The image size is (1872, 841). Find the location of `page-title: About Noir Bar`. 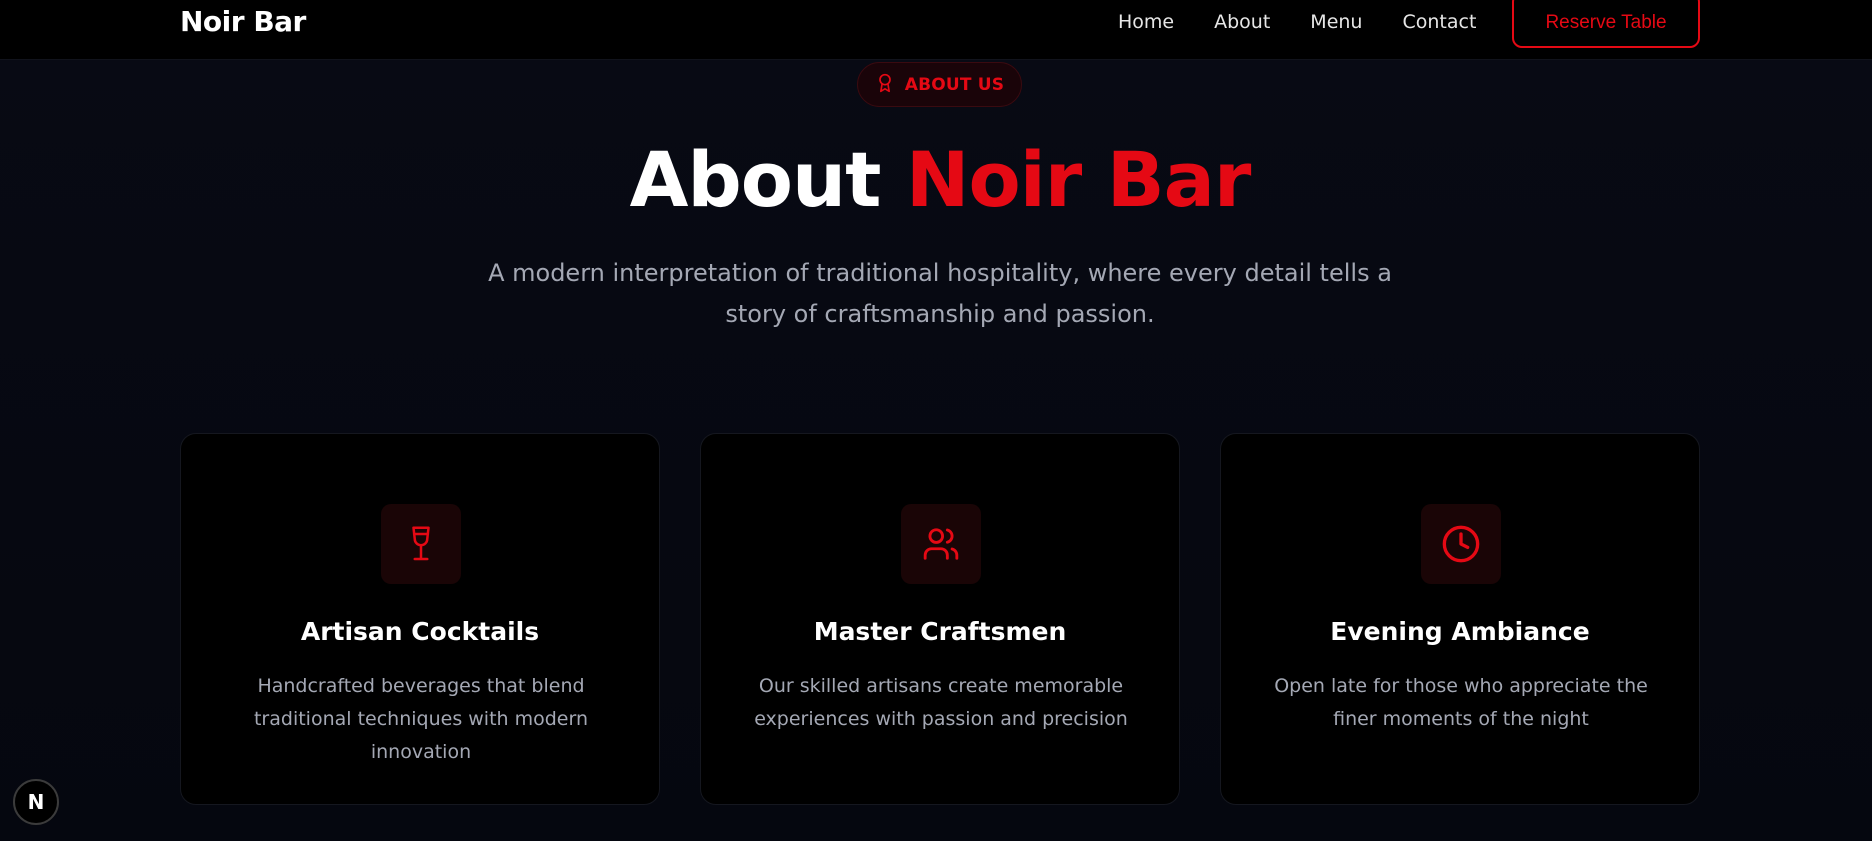

page-title: About Noir Bar is located at coordinates (936, 180).